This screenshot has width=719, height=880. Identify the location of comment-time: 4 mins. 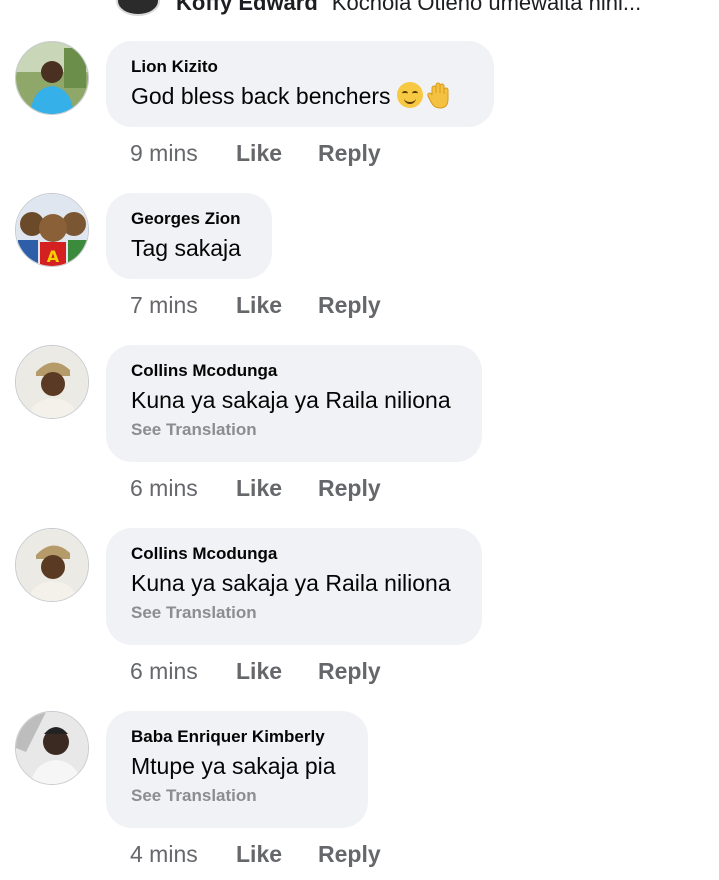
(183, 854).